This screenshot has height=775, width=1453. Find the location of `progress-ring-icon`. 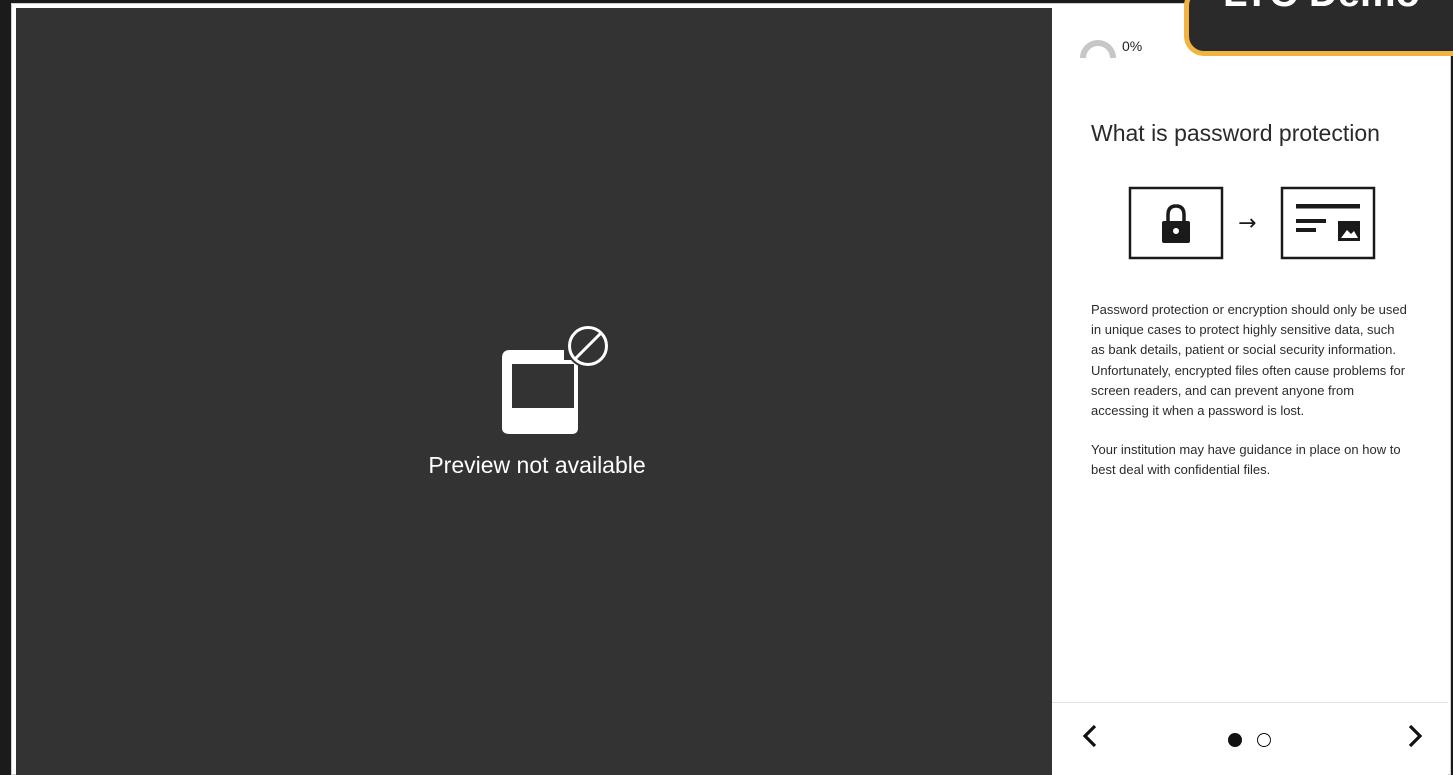

progress-ring-icon is located at coordinates (1098, 49).